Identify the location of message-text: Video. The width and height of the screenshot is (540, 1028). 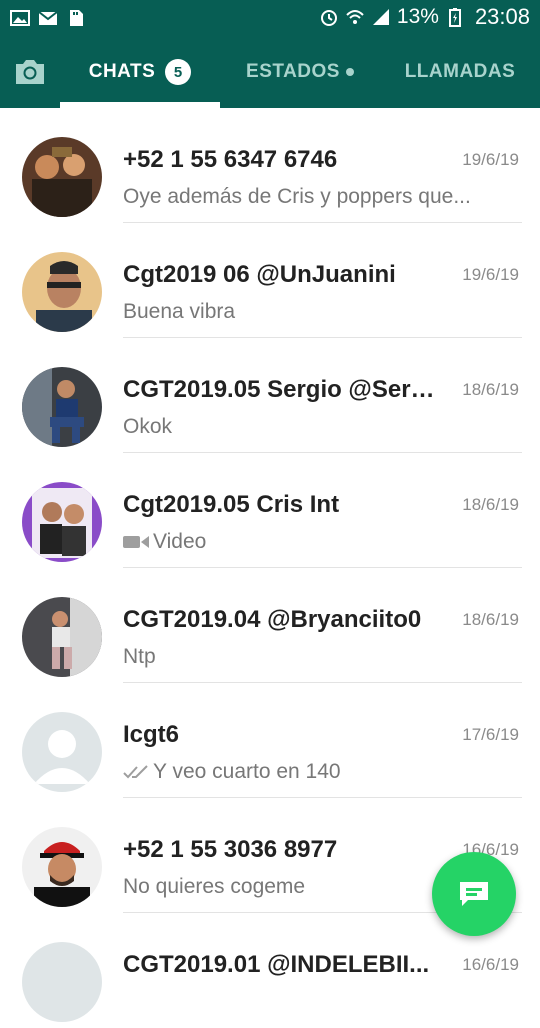
(180, 541).